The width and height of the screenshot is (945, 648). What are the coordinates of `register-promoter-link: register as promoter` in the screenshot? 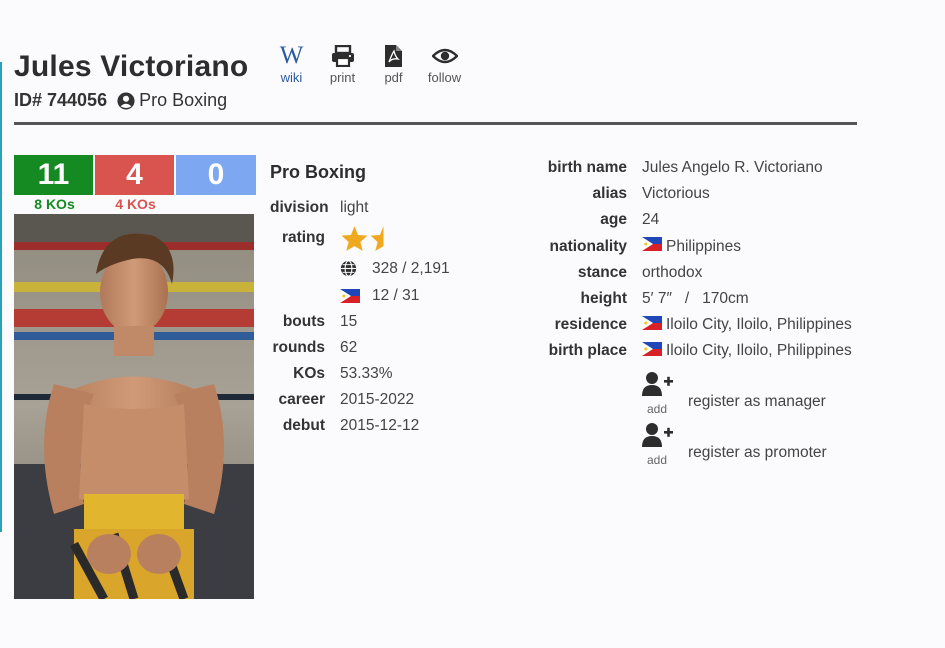 It's located at (757, 453).